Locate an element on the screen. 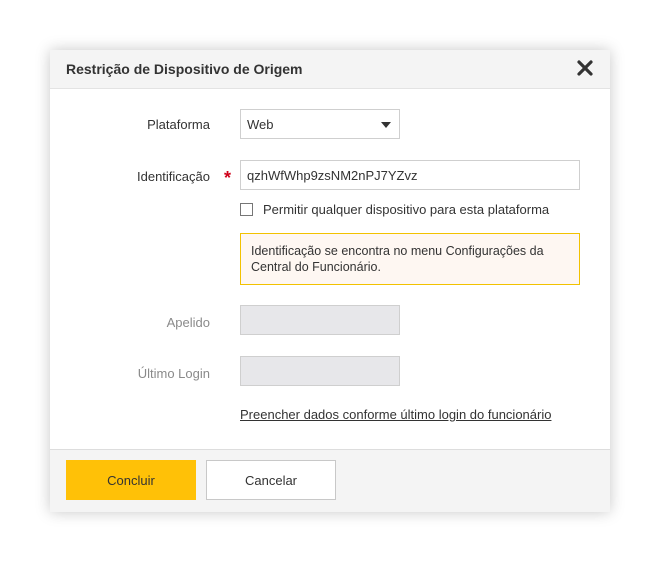 The width and height of the screenshot is (660, 562). required-asterisk: * is located at coordinates (228, 178).